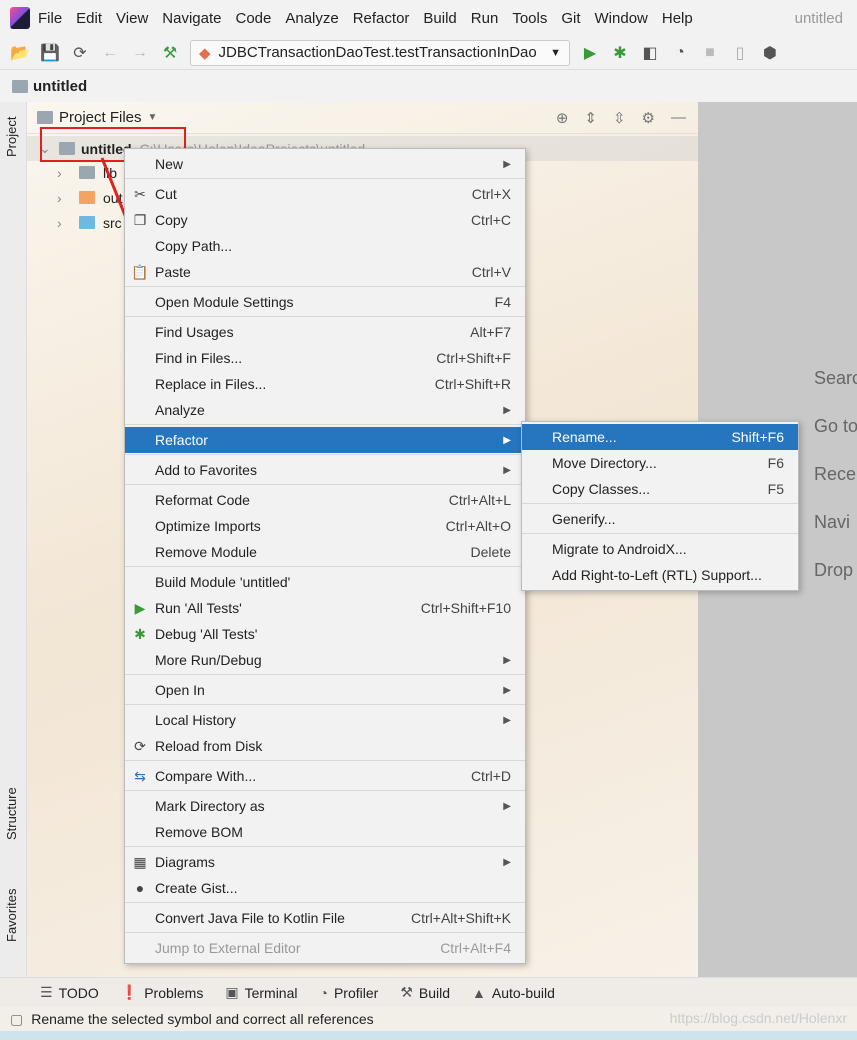 This screenshot has height=1040, width=857. I want to click on menu-item-new: New ▶, so click(325, 164).